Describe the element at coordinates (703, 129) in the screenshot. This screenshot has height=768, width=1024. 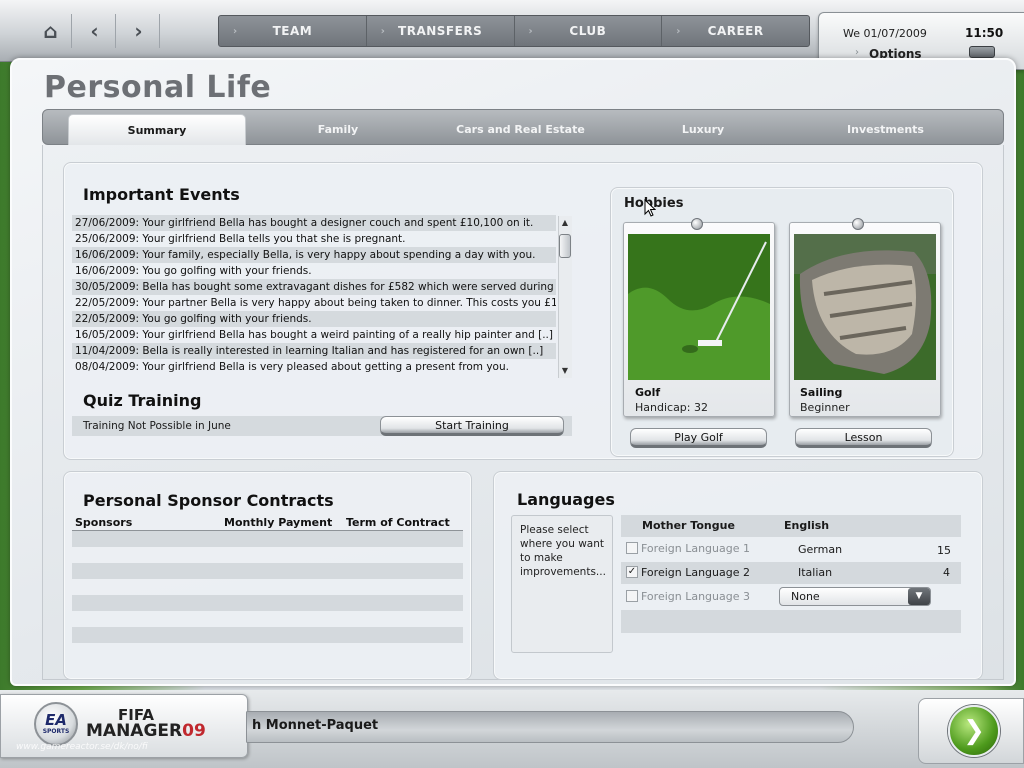
I see `tab-luxury: Luxury` at that location.